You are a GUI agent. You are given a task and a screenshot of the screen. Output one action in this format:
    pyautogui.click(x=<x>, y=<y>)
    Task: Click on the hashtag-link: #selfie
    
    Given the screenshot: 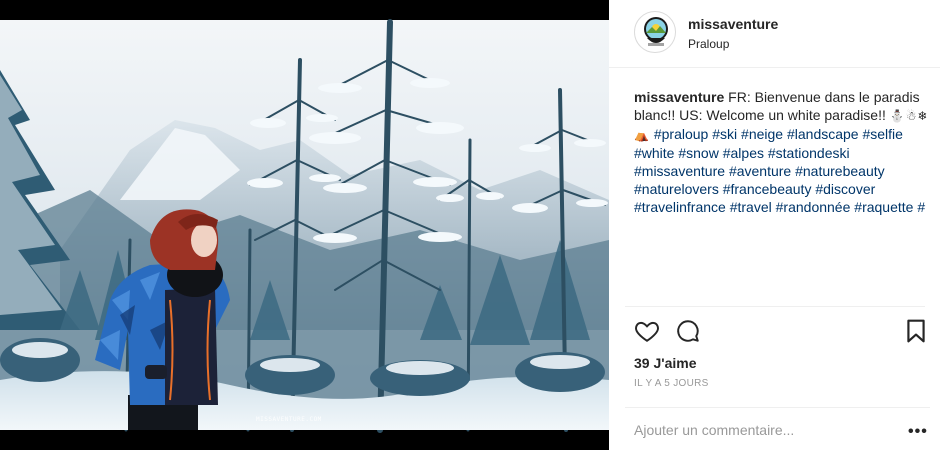 What is the action you would take?
    pyautogui.click(x=882, y=134)
    